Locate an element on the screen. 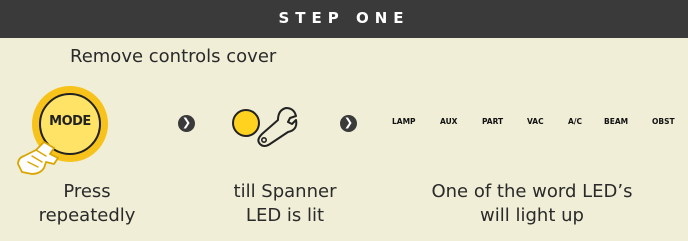 Image resolution: width=688 pixels, height=241 pixels. caption-press: Press repeatedly is located at coordinates (87, 203).